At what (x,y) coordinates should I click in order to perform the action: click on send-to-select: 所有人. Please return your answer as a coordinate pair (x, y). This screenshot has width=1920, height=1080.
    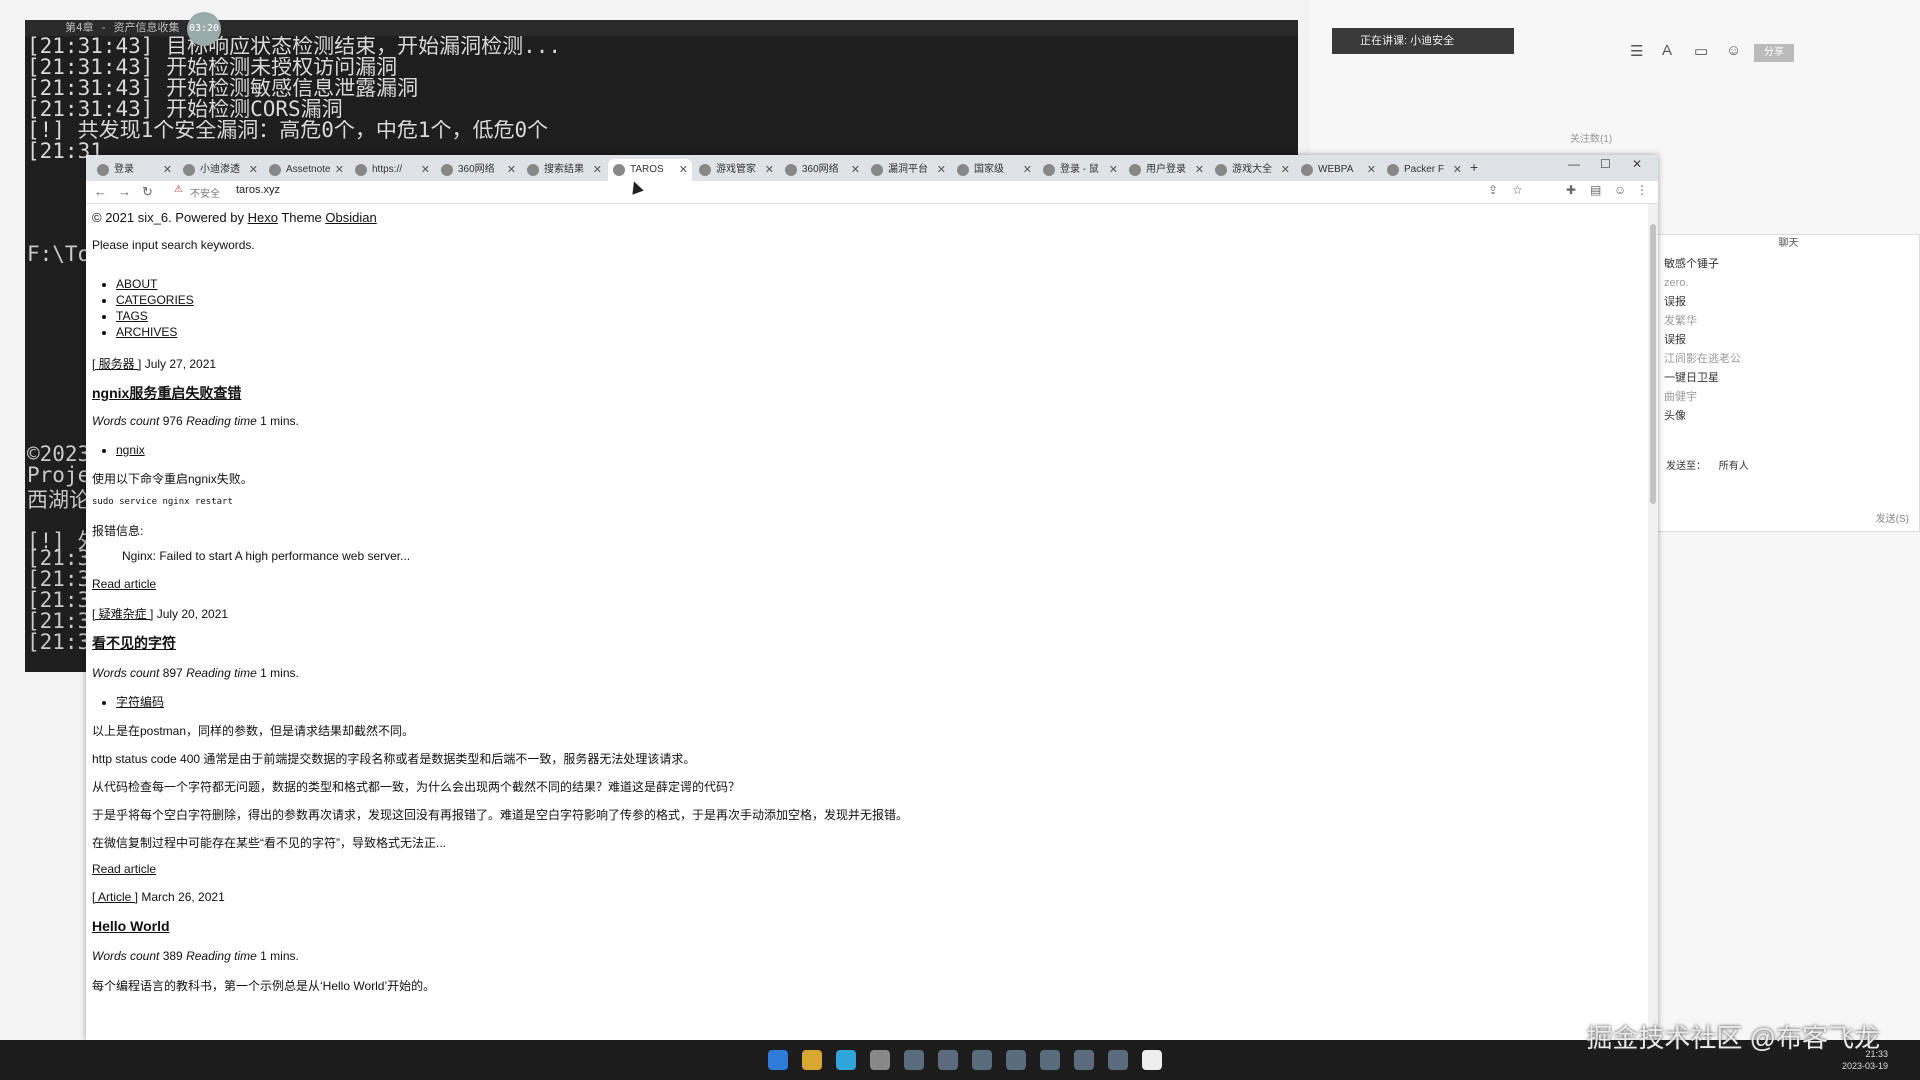
    Looking at the image, I should click on (1734, 466).